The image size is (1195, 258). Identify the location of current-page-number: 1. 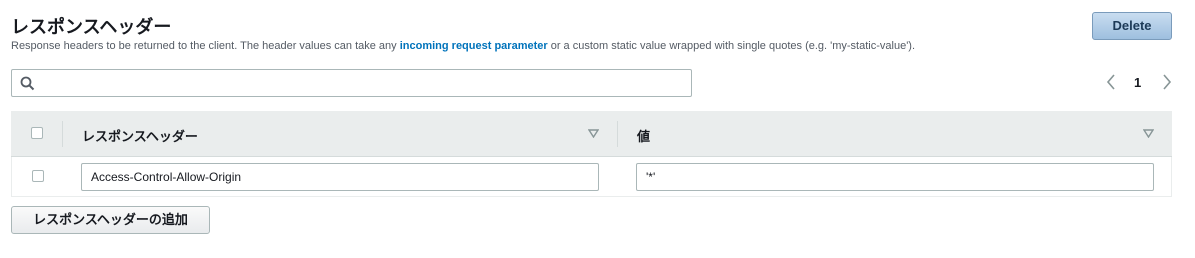
(1137, 85).